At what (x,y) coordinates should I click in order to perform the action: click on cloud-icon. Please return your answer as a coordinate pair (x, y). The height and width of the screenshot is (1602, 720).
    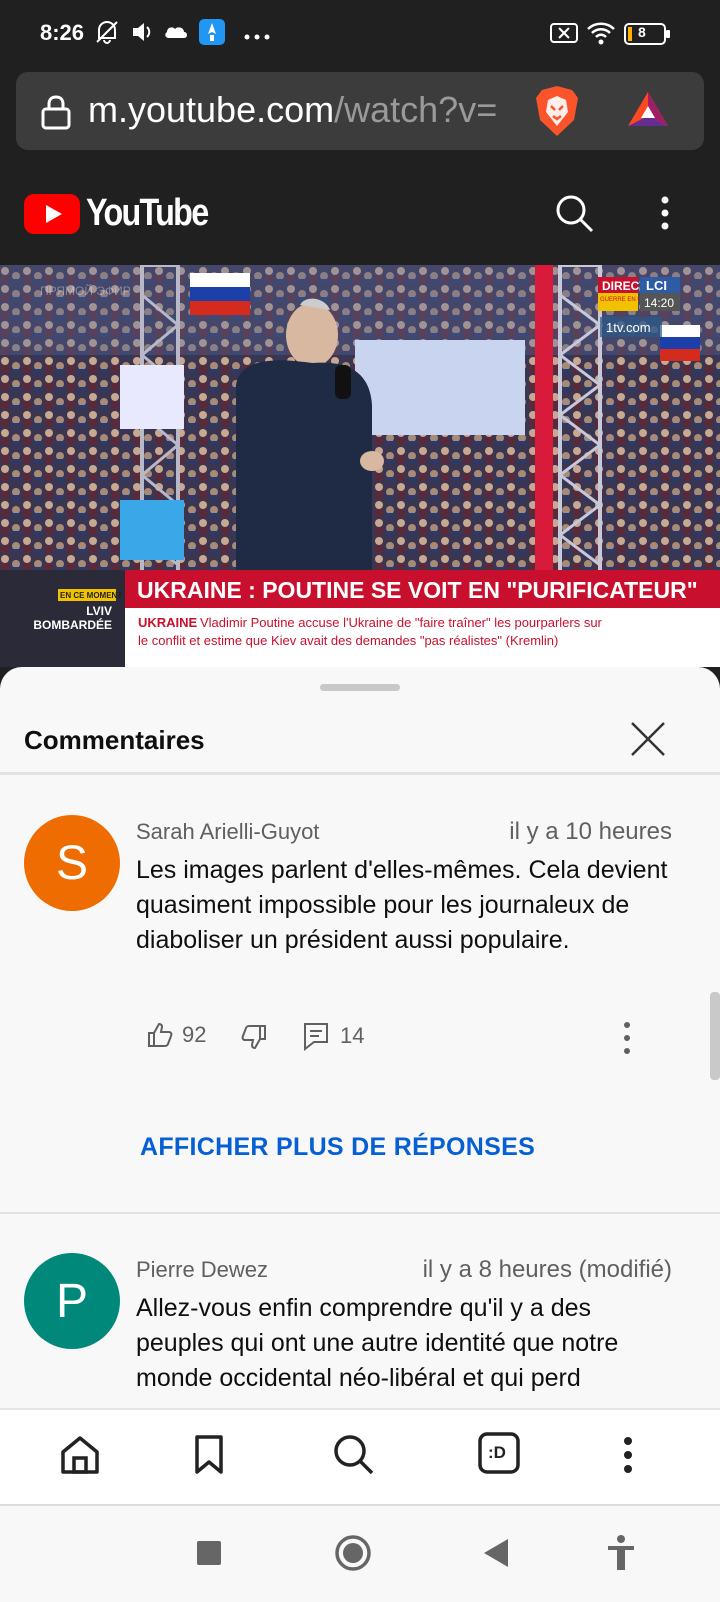
    Looking at the image, I should click on (176, 34).